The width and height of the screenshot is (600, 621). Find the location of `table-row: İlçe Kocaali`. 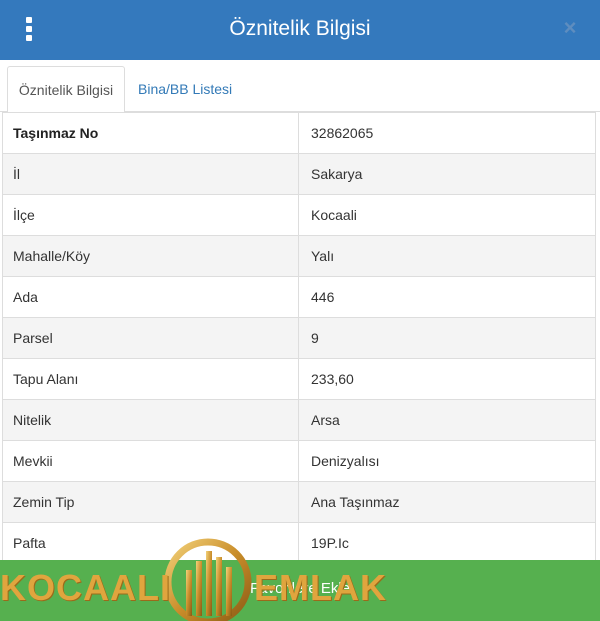

table-row: İlçe Kocaali is located at coordinates (299, 215).